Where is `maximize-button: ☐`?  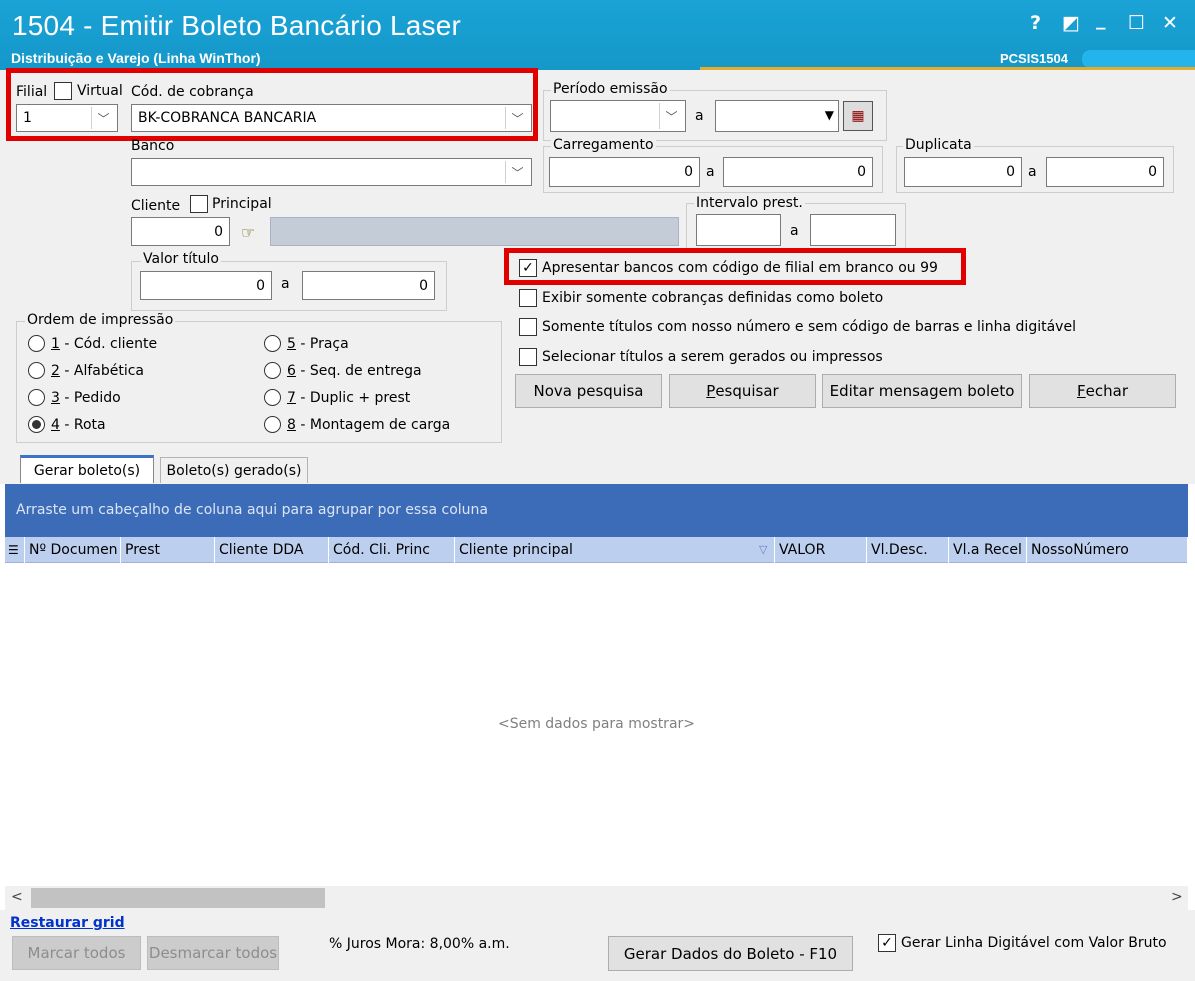 maximize-button: ☐ is located at coordinates (1136, 23).